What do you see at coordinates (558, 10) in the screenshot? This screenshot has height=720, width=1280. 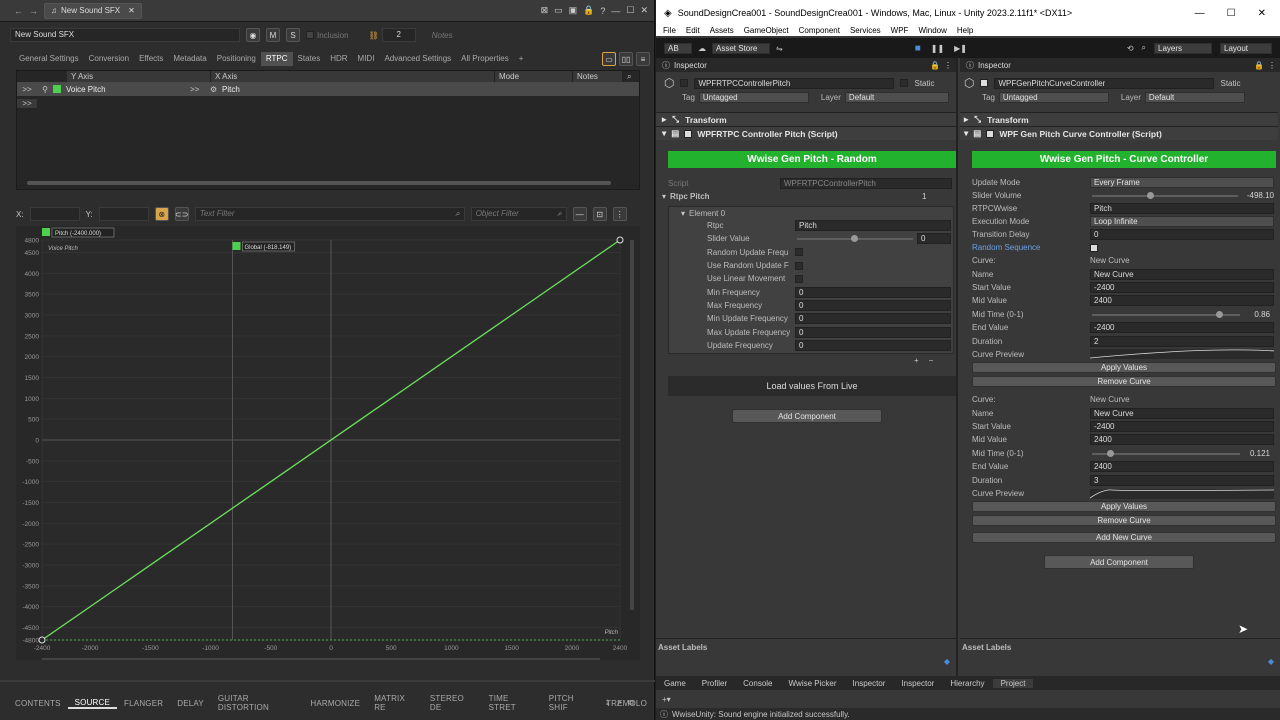 I see `folder-icon: ▭` at bounding box center [558, 10].